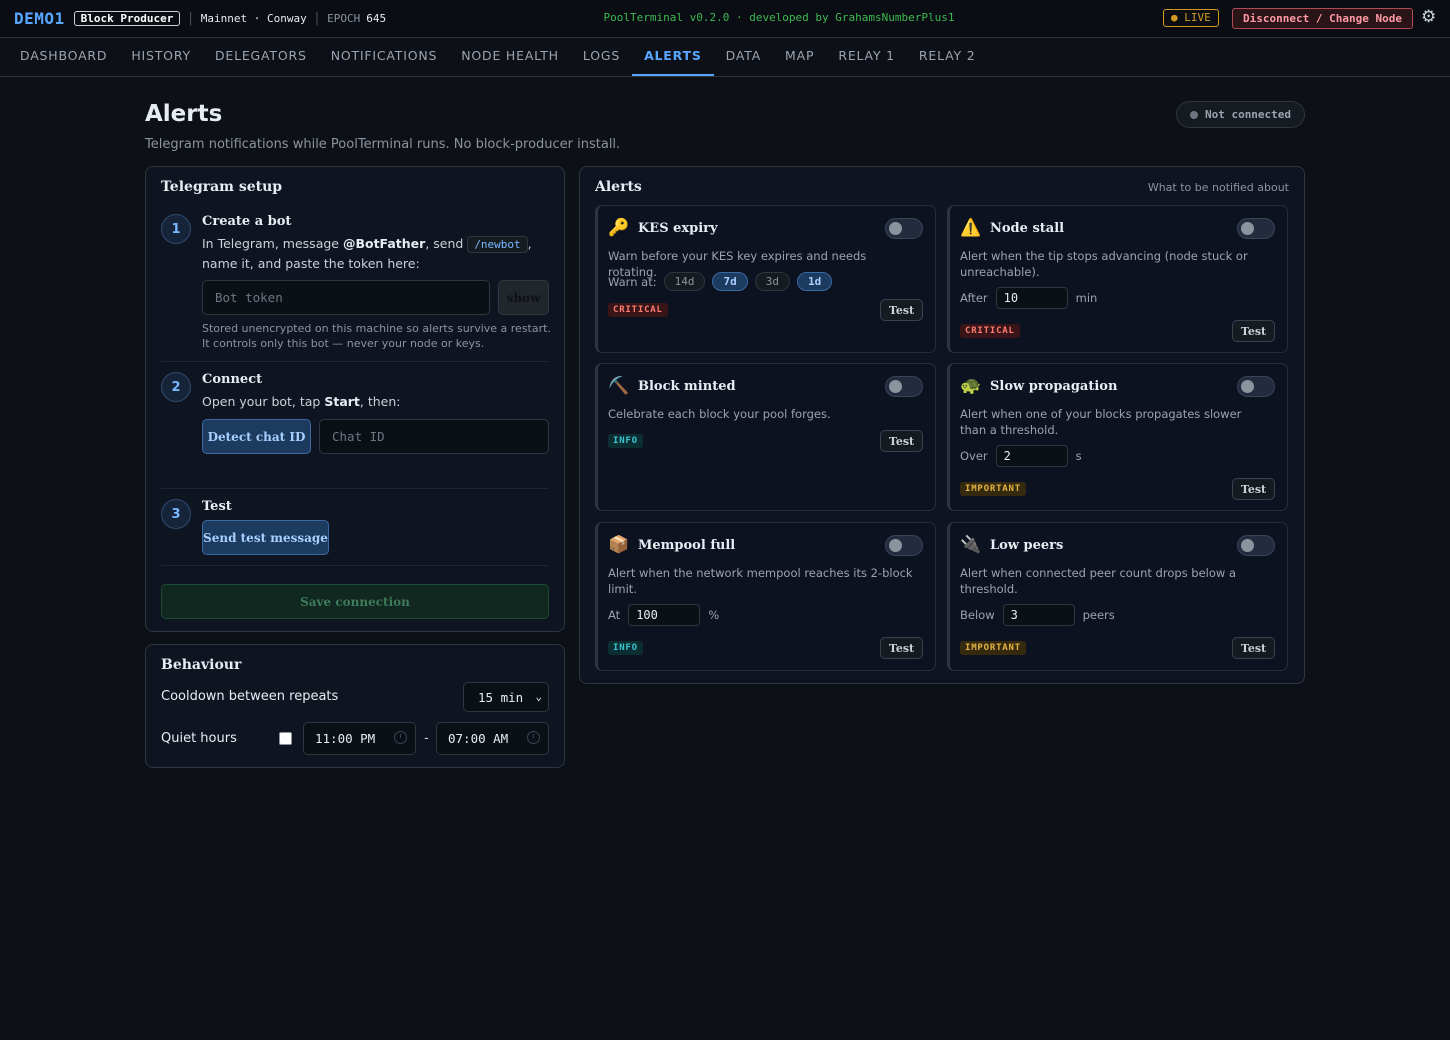 The height and width of the screenshot is (1040, 1450). What do you see at coordinates (344, 18) in the screenshot?
I see `epoch-label: EPOCH` at bounding box center [344, 18].